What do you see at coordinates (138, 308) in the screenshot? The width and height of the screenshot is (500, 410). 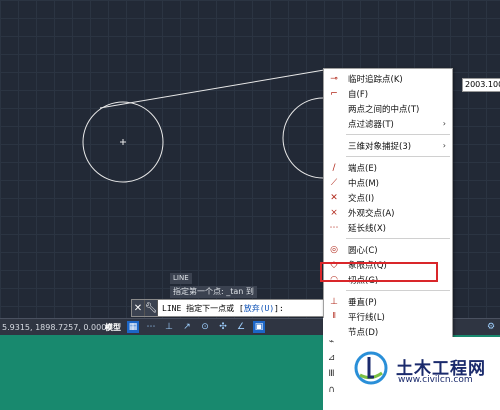 I see `close-icon: ✕` at bounding box center [138, 308].